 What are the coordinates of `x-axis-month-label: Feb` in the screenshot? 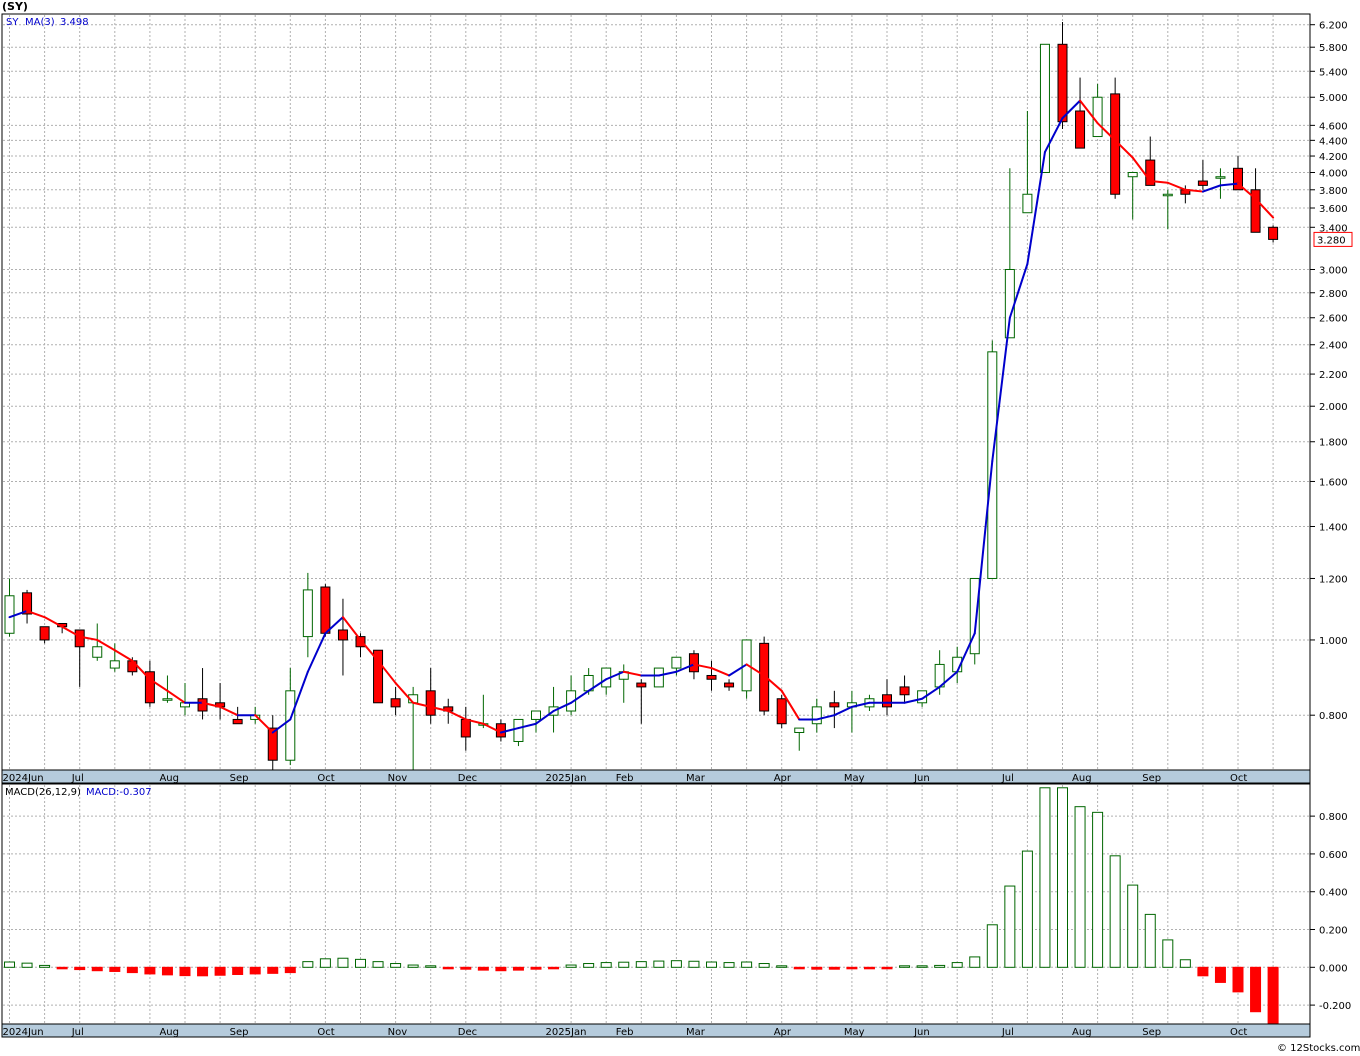 It's located at (625, 778).